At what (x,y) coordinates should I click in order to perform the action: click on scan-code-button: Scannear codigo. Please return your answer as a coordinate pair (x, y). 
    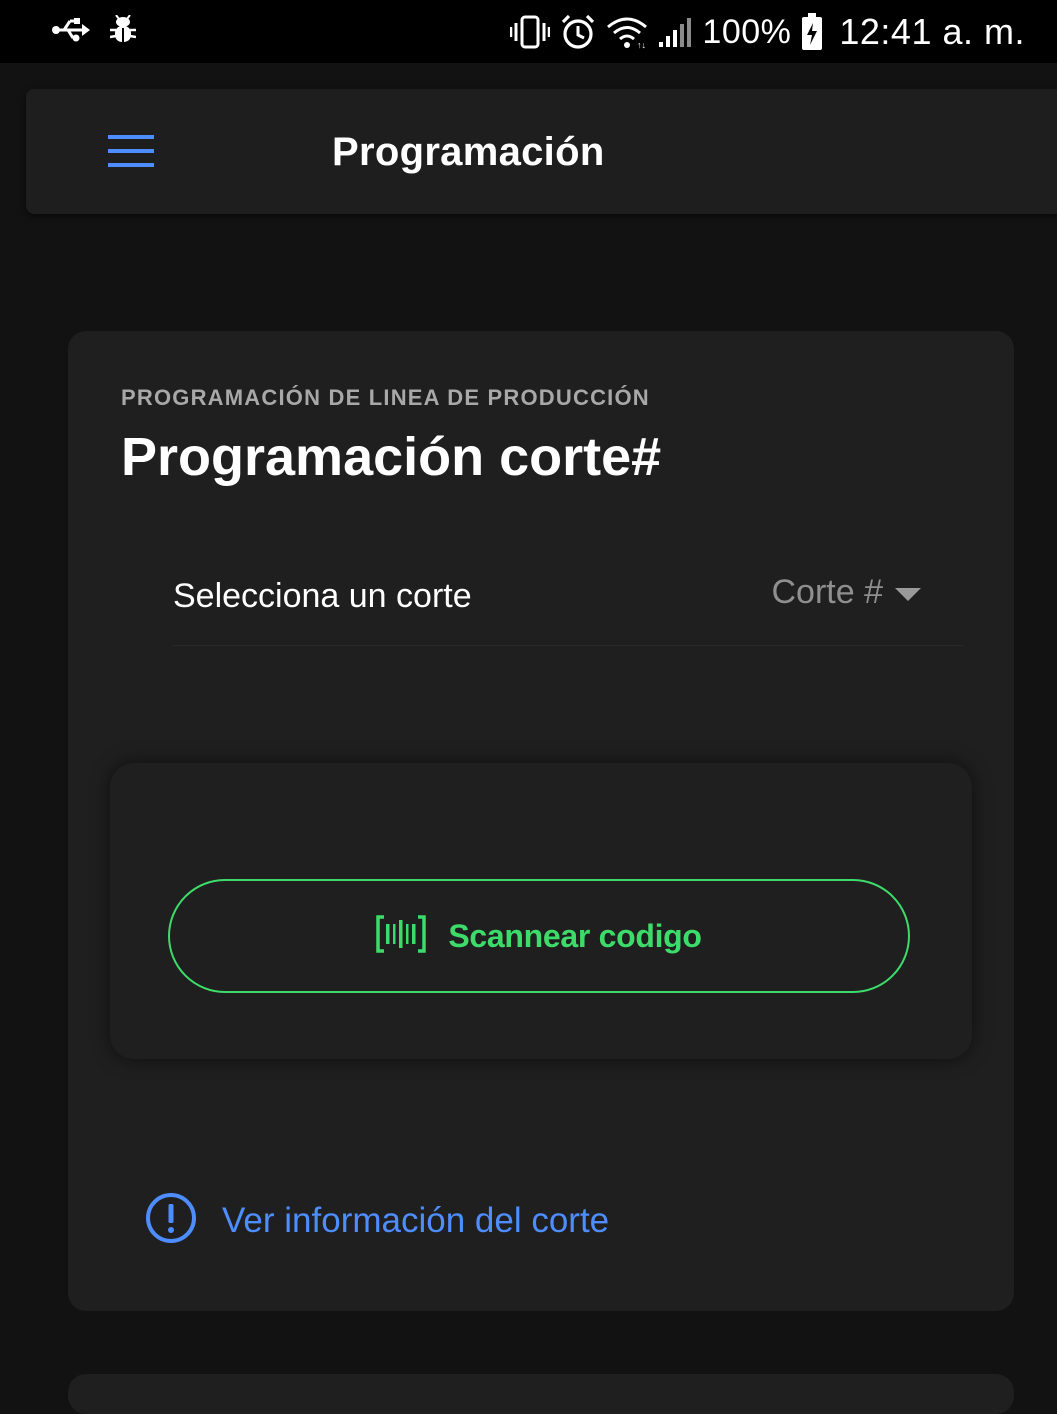
    Looking at the image, I should click on (539, 936).